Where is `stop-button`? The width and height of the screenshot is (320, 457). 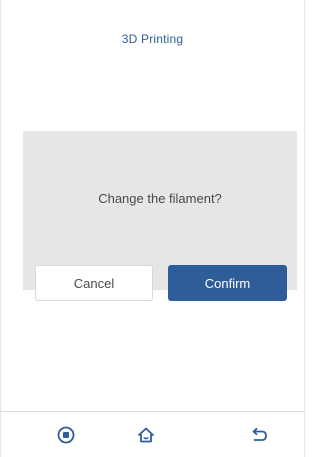 stop-button is located at coordinates (66, 435).